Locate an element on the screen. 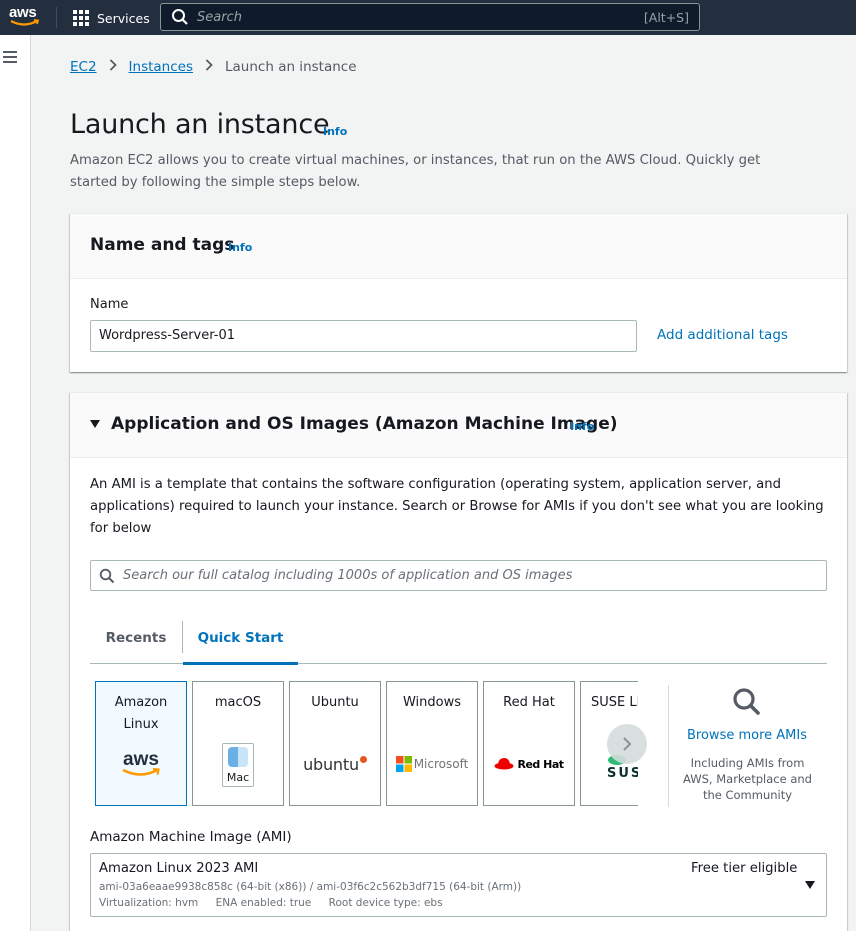 This screenshot has width=856, height=931. ami-root-device: Root device type: ebs is located at coordinates (385, 903).